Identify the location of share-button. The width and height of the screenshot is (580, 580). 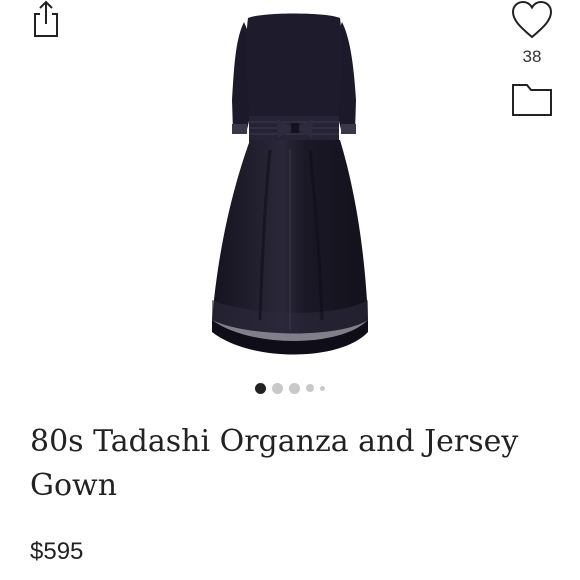
(46, 19).